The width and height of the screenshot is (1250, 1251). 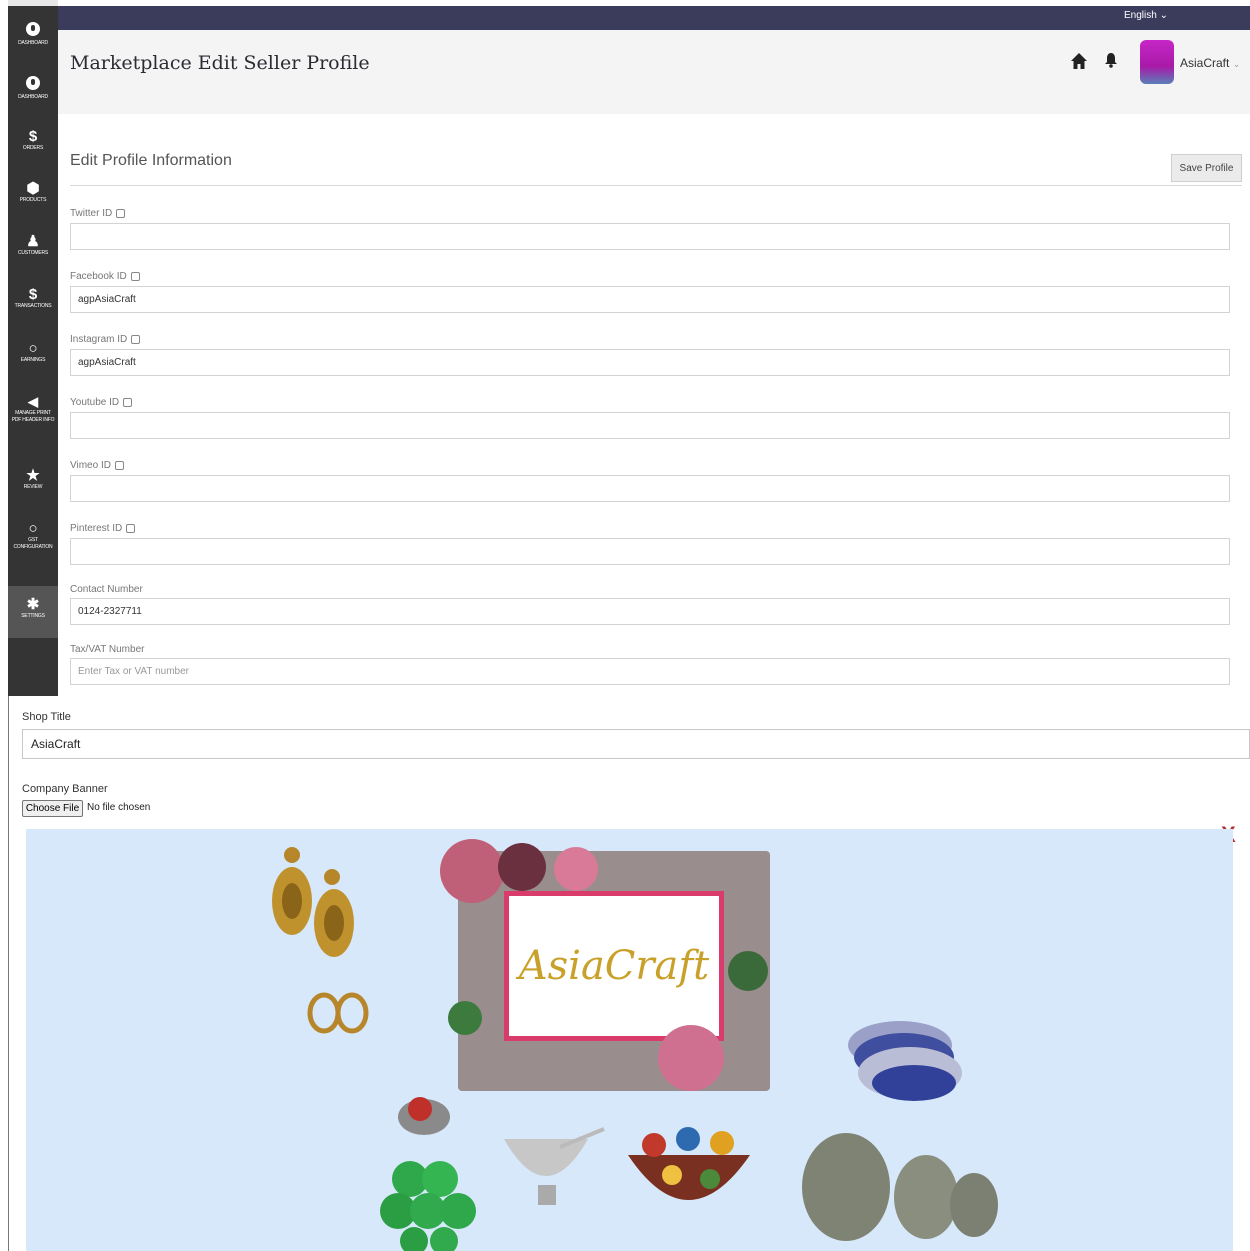 What do you see at coordinates (1146, 15) in the screenshot?
I see `language-selector: English ⌄` at bounding box center [1146, 15].